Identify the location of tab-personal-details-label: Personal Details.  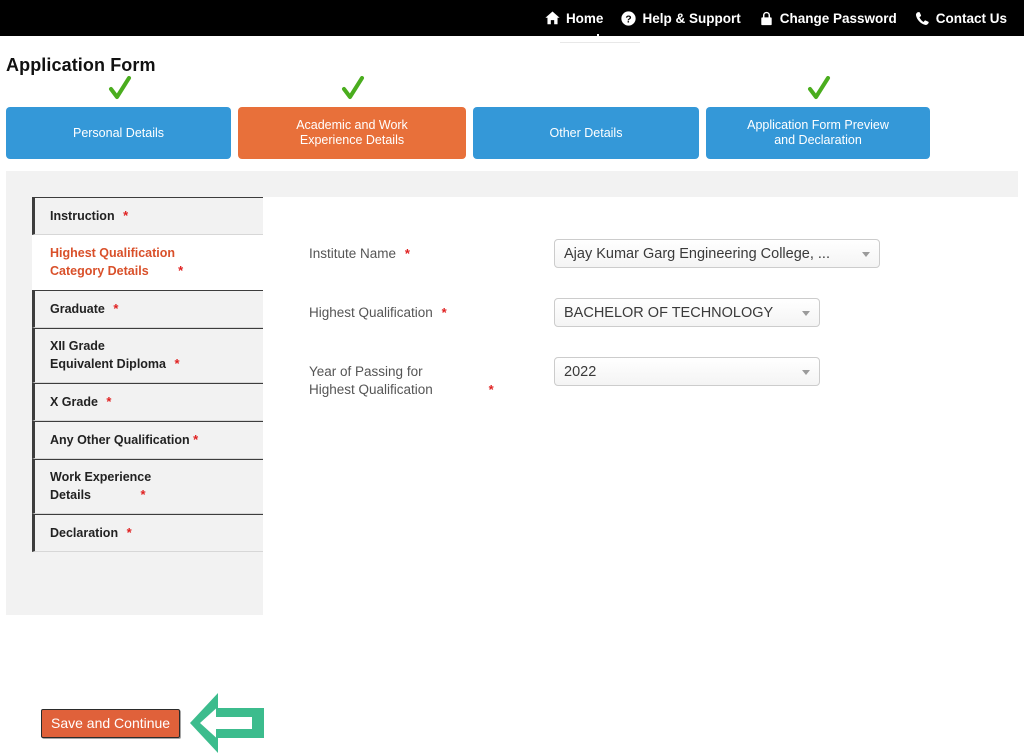
(118, 132).